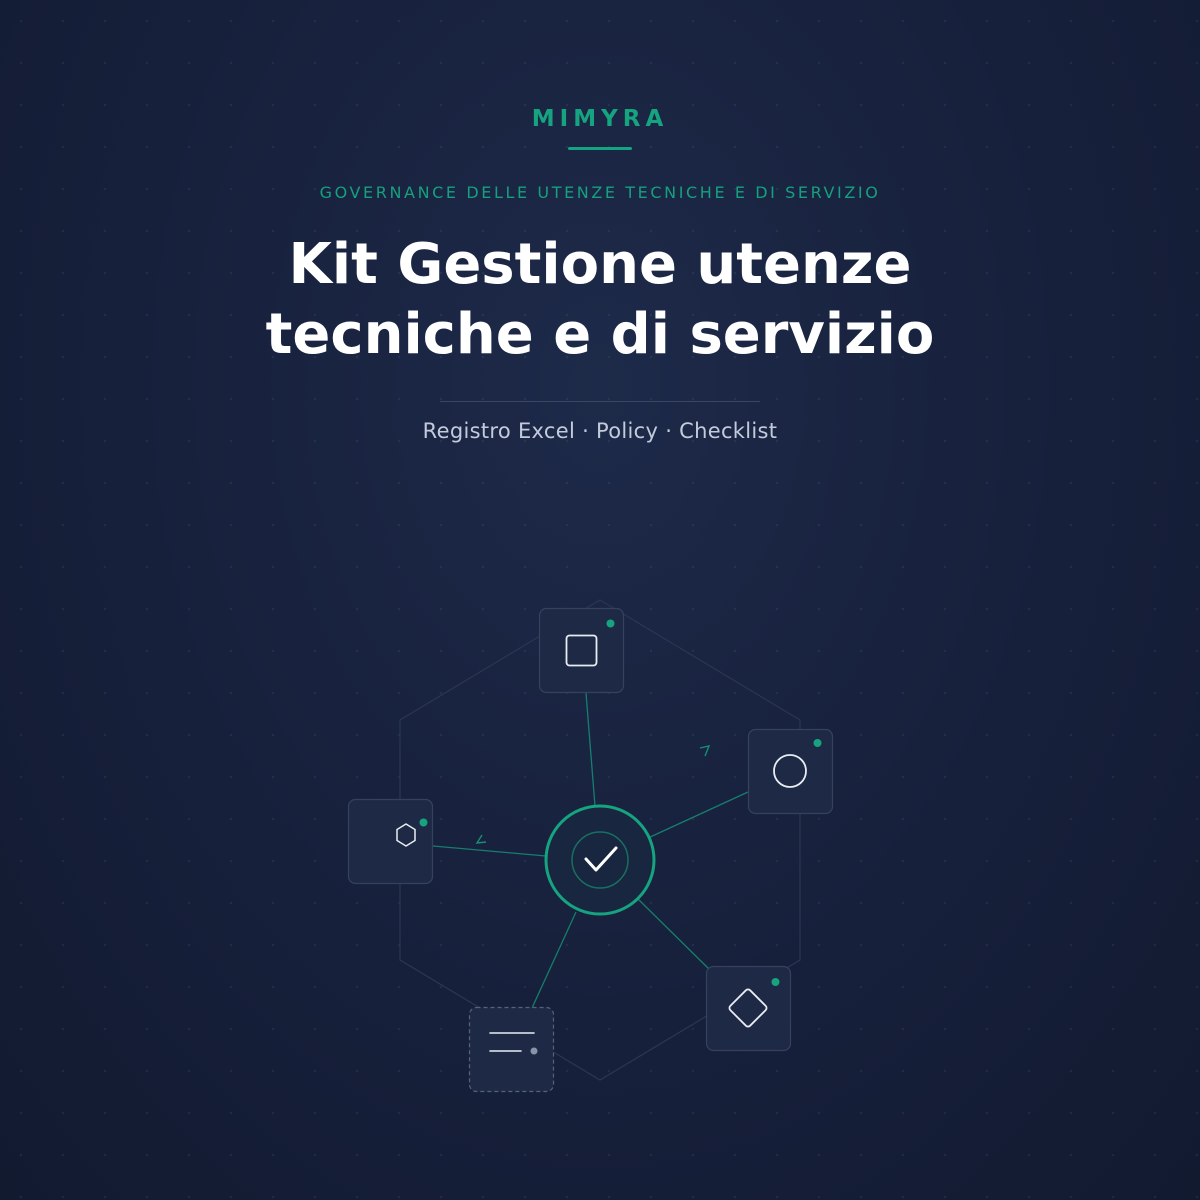 This screenshot has height=1200, width=1200. What do you see at coordinates (590, 749) in the screenshot?
I see `connector-top` at bounding box center [590, 749].